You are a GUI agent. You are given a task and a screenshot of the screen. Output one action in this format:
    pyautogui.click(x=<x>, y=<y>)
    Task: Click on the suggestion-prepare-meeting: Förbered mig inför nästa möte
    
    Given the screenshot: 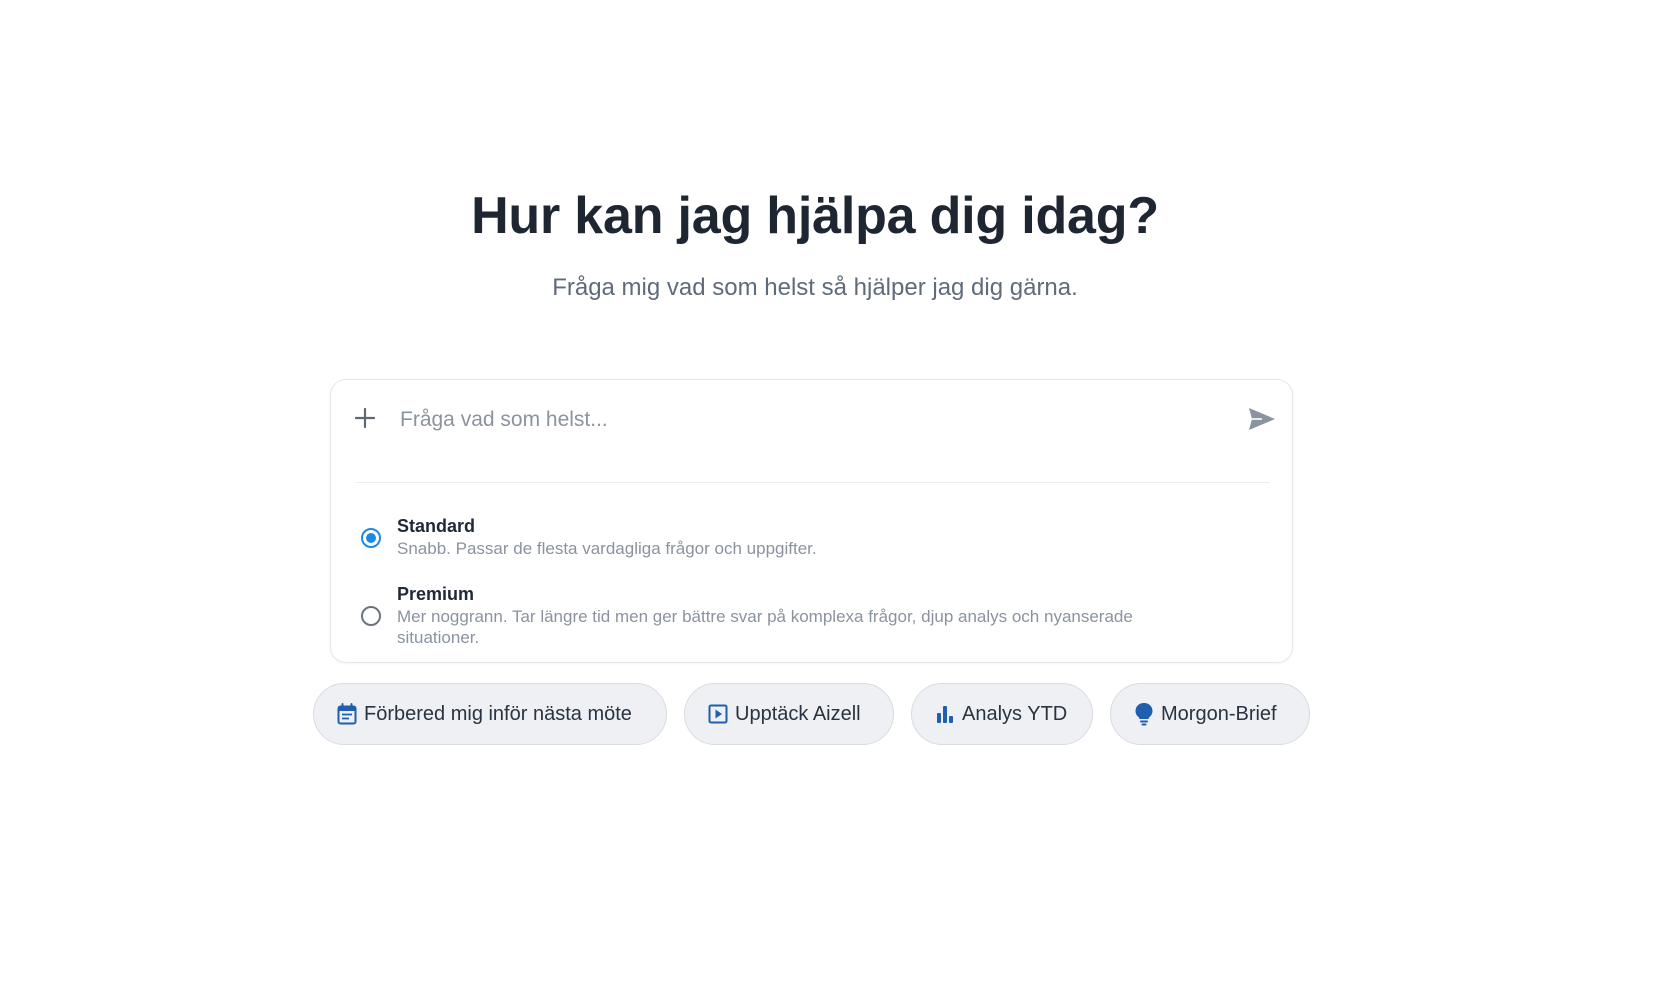 What is the action you would take?
    pyautogui.click(x=490, y=714)
    